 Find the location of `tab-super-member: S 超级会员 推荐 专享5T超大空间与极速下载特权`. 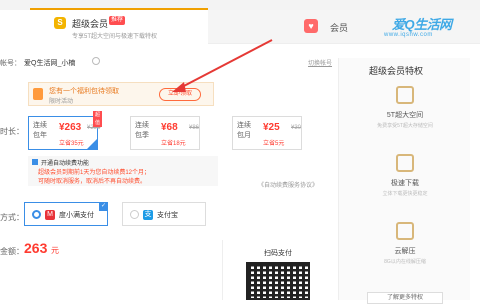

tab-super-member: S 超级会员 推荐 专享5T超大空间与极速下载特权 is located at coordinates (119, 26).